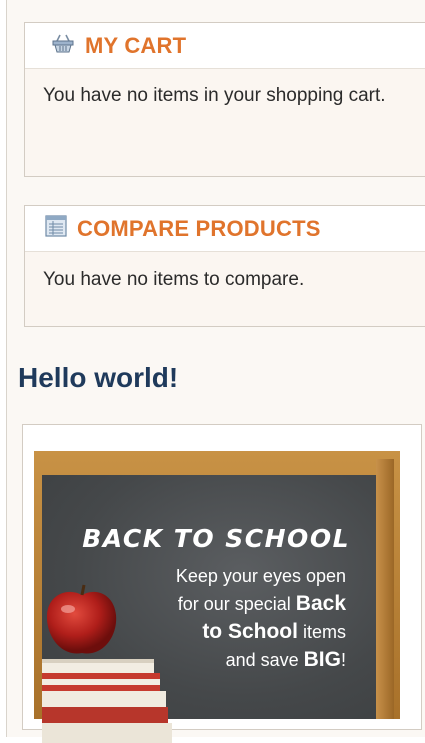 This screenshot has height=743, width=425. I want to click on promo-line-3: to School items, so click(216, 632).